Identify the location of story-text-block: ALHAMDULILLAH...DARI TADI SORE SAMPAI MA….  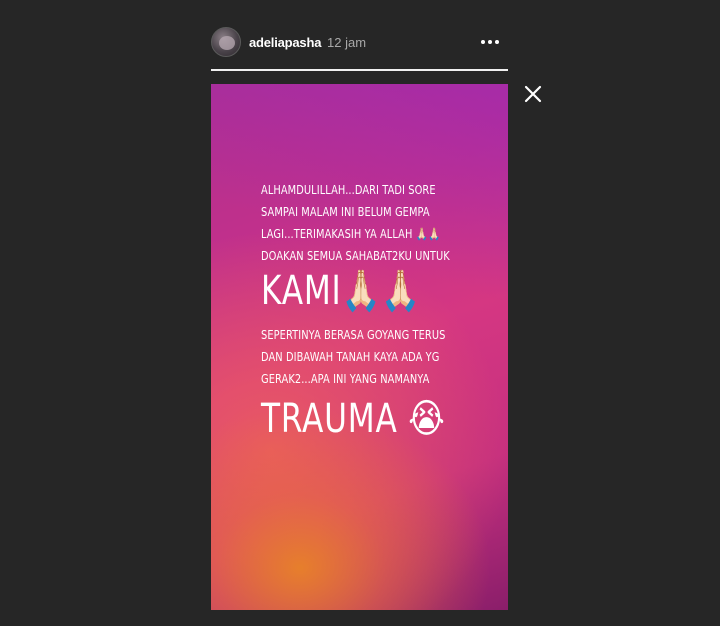
(380, 223).